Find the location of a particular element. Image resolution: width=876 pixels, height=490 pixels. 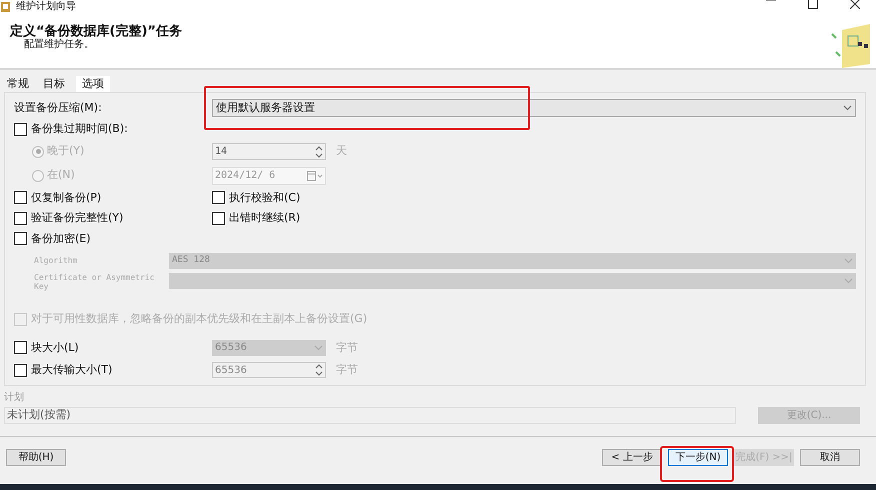

tab: 常规 is located at coordinates (18, 84).